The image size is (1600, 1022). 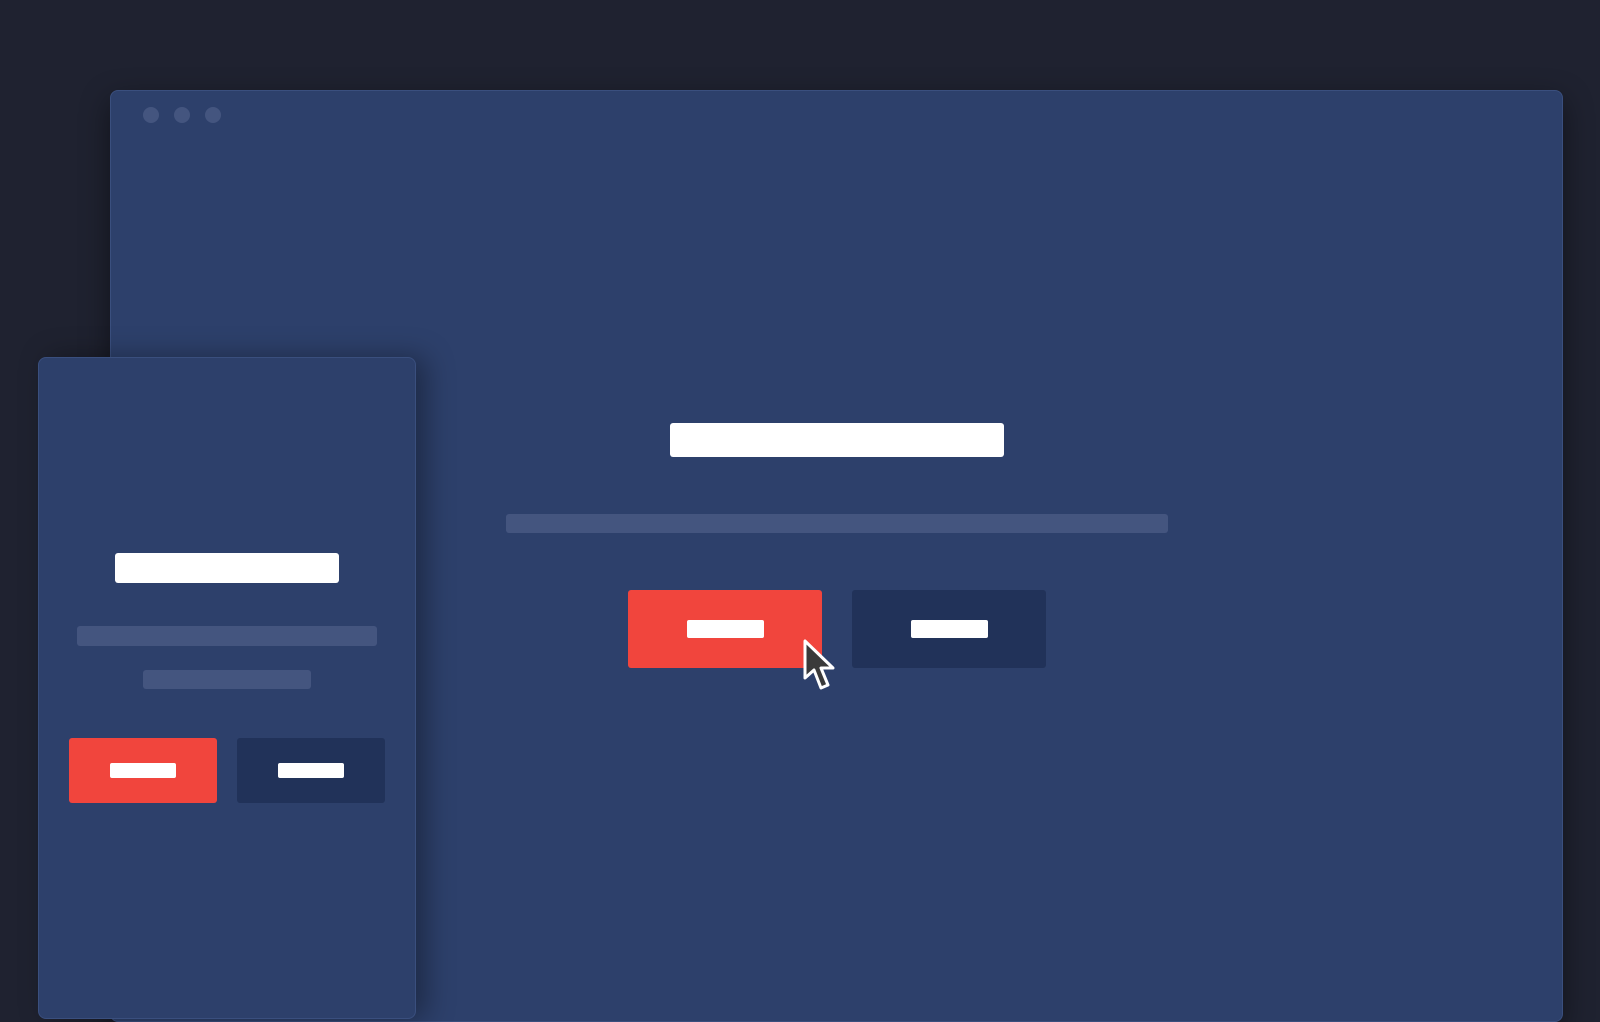 I want to click on main-primary-button-label-placeholder, so click(x=725, y=629).